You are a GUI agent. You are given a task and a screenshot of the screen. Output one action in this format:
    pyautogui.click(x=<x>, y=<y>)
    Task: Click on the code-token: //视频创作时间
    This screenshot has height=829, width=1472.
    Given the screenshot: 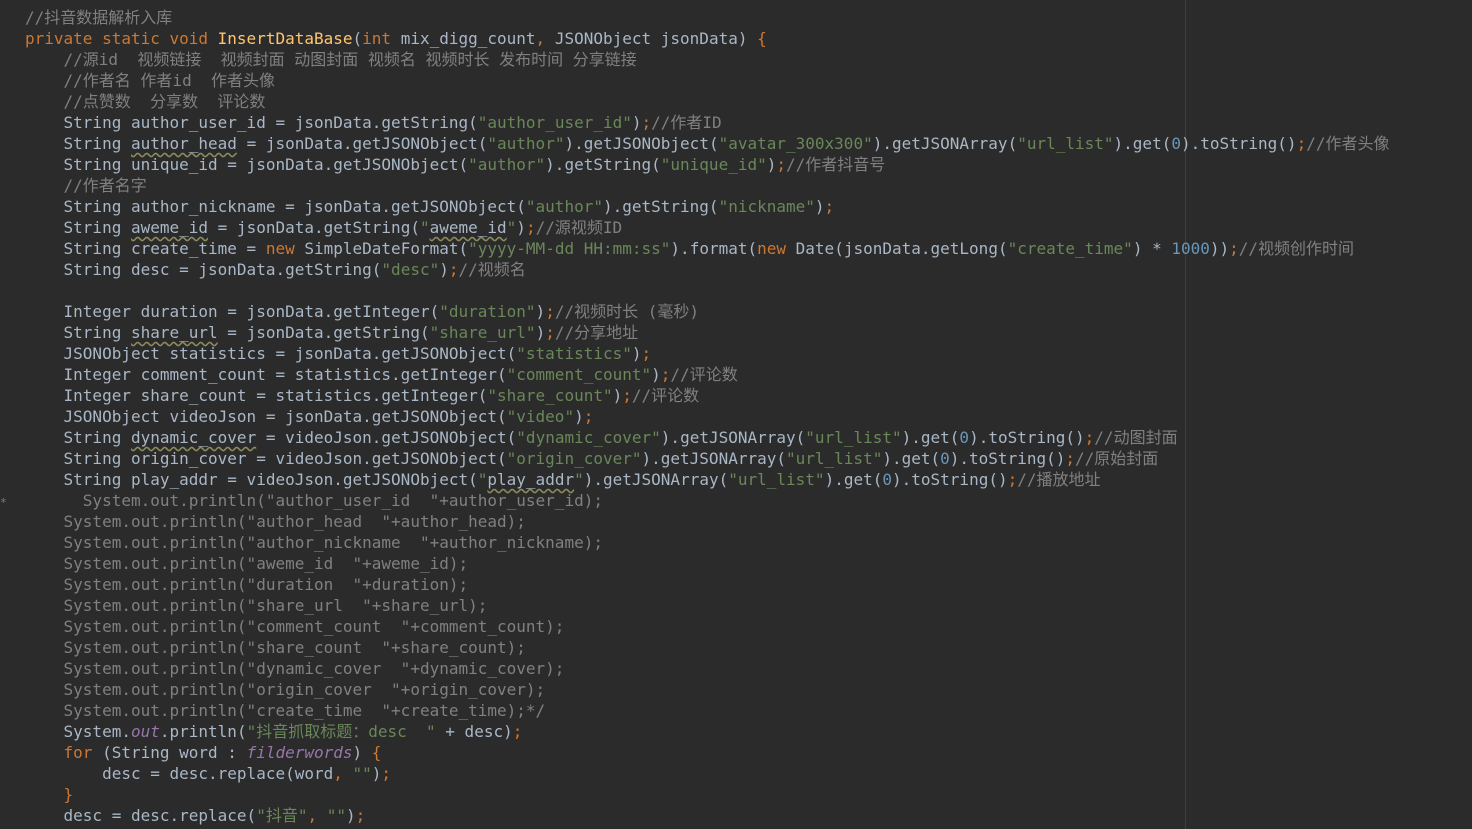 What is the action you would take?
    pyautogui.click(x=1296, y=248)
    